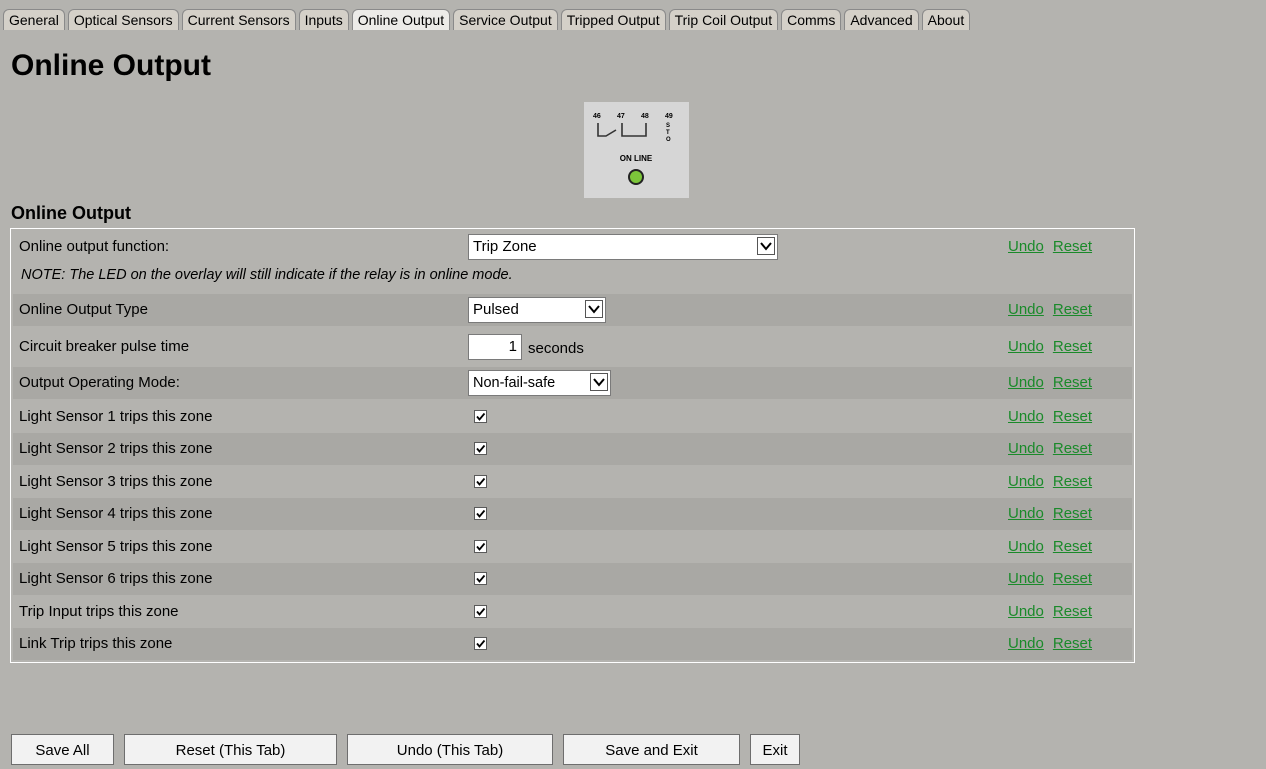 Image resolution: width=1266 pixels, height=769 pixels. I want to click on tab-general: General, so click(34, 19).